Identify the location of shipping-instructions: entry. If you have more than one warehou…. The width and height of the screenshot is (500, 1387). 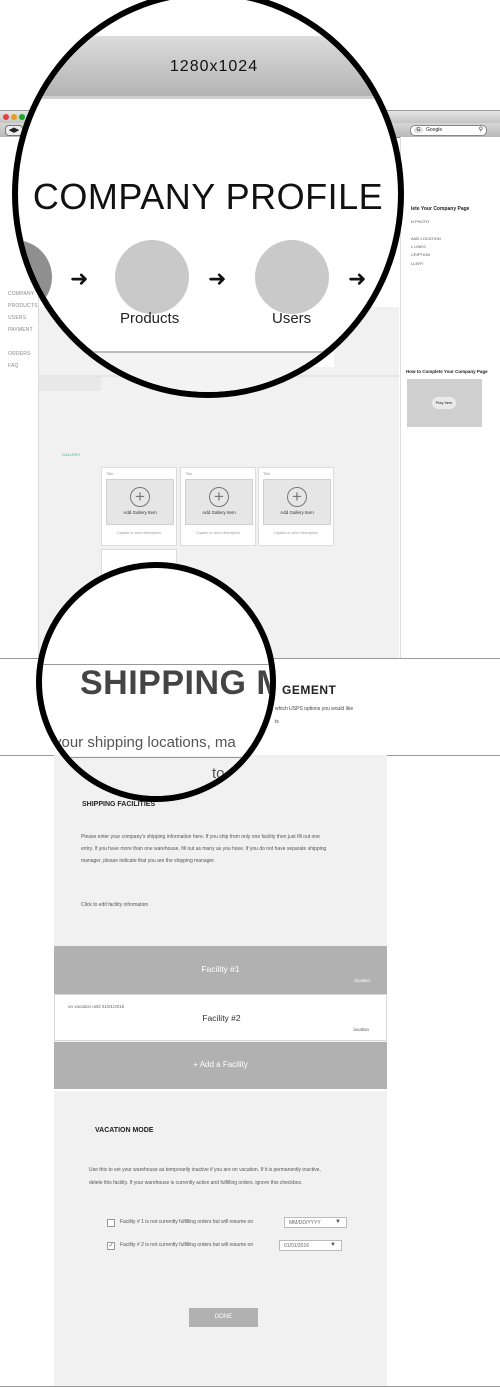
(204, 849).